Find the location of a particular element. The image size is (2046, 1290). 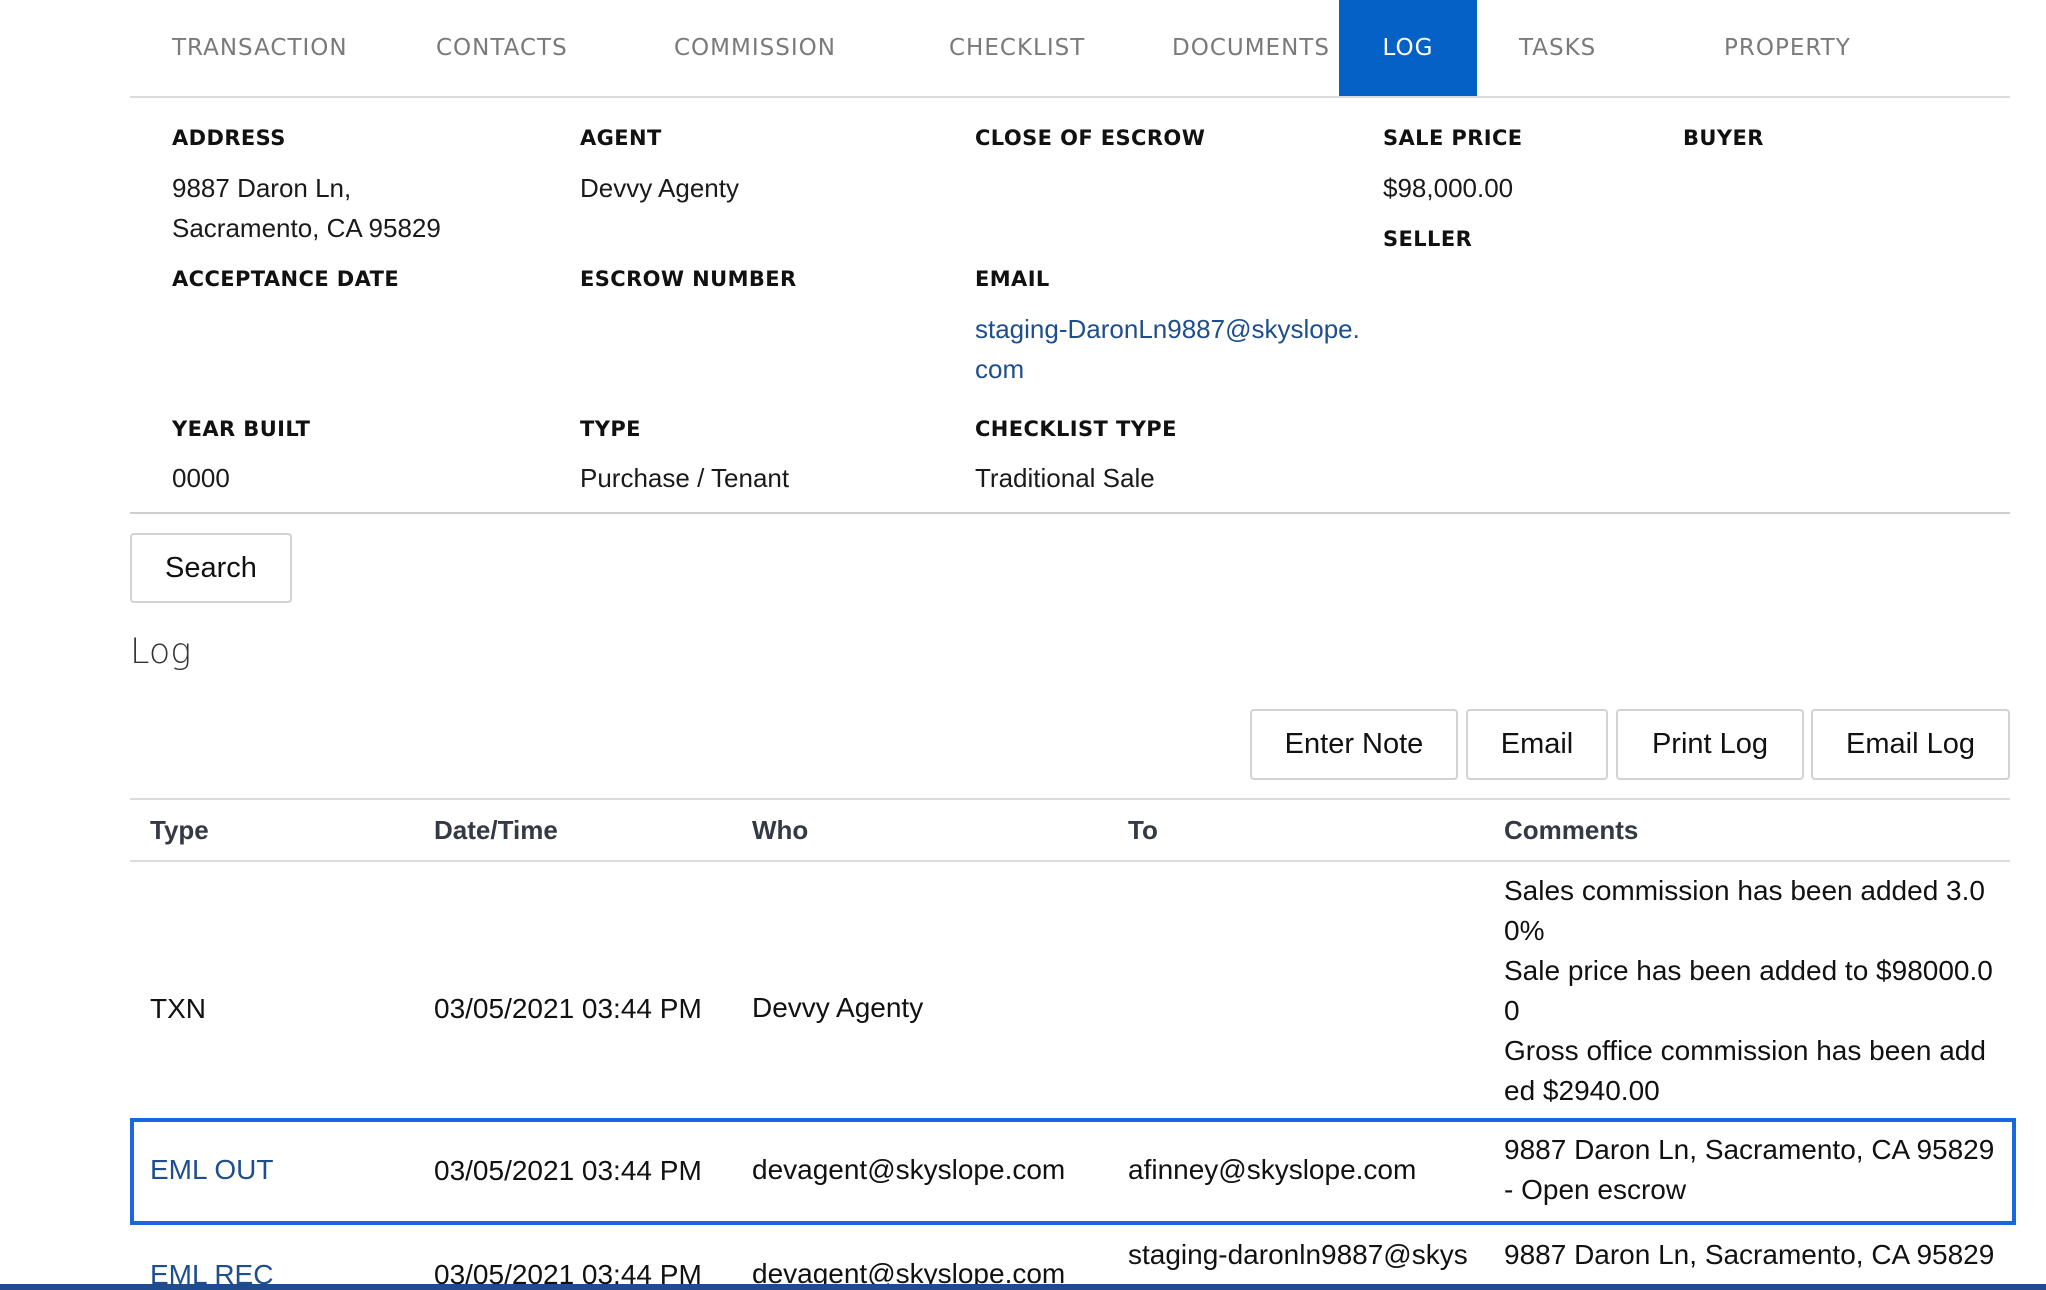

row-who: Devvy Agenty is located at coordinates (838, 1007).